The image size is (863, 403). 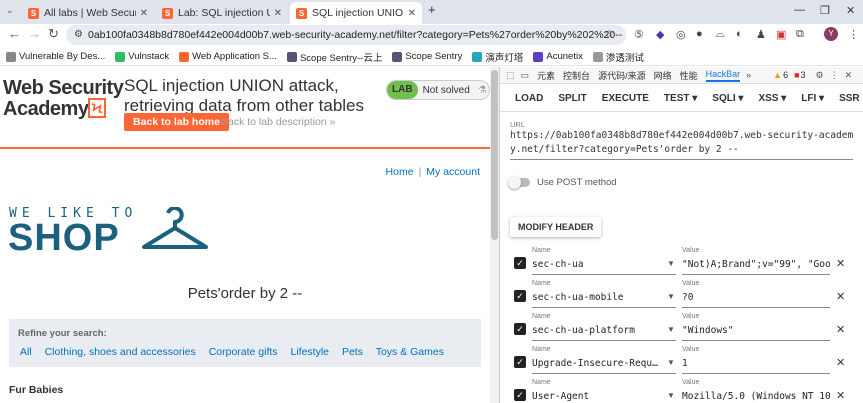 I want to click on category-link-corporate-gifts: Corporate gifts, so click(x=243, y=352).